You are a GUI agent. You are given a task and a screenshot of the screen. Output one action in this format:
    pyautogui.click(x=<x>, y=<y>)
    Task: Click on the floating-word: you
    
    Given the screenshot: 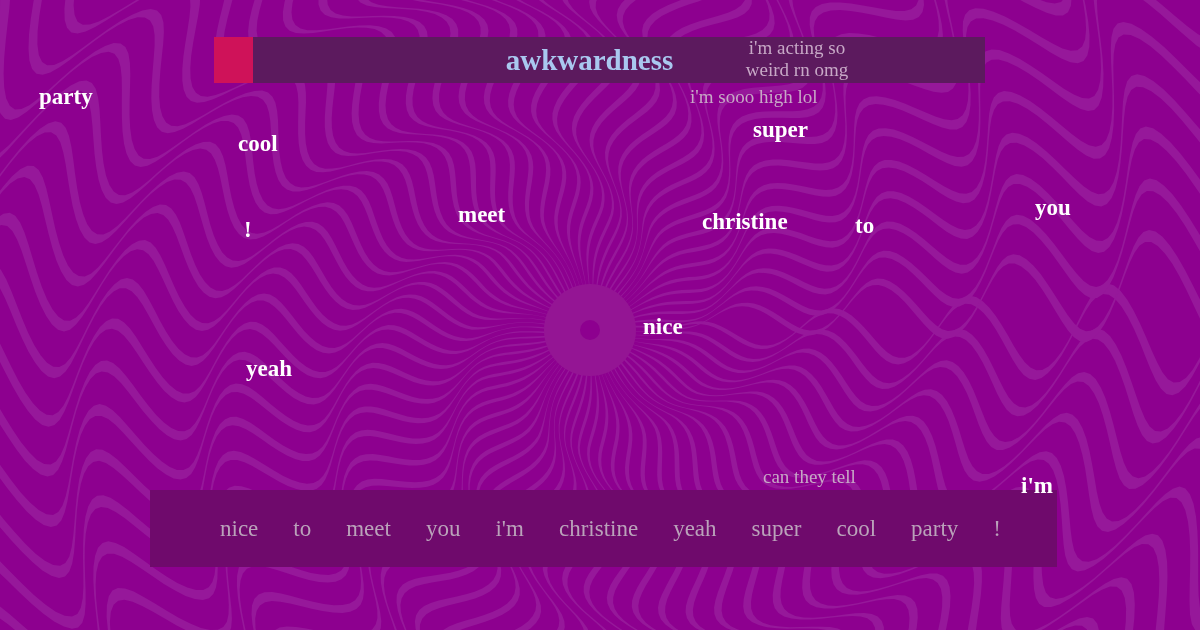 What is the action you would take?
    pyautogui.click(x=1053, y=207)
    